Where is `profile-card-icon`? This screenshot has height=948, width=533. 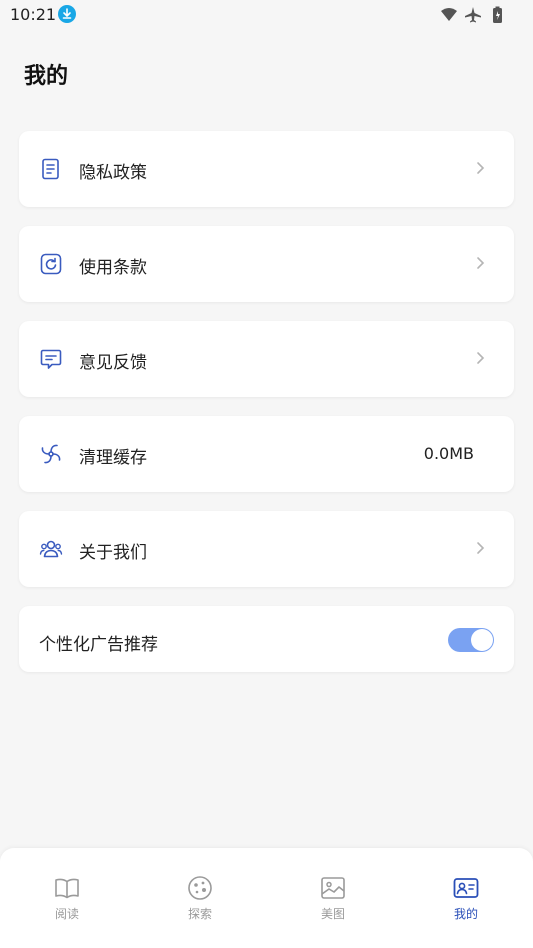
profile-card-icon is located at coordinates (466, 888).